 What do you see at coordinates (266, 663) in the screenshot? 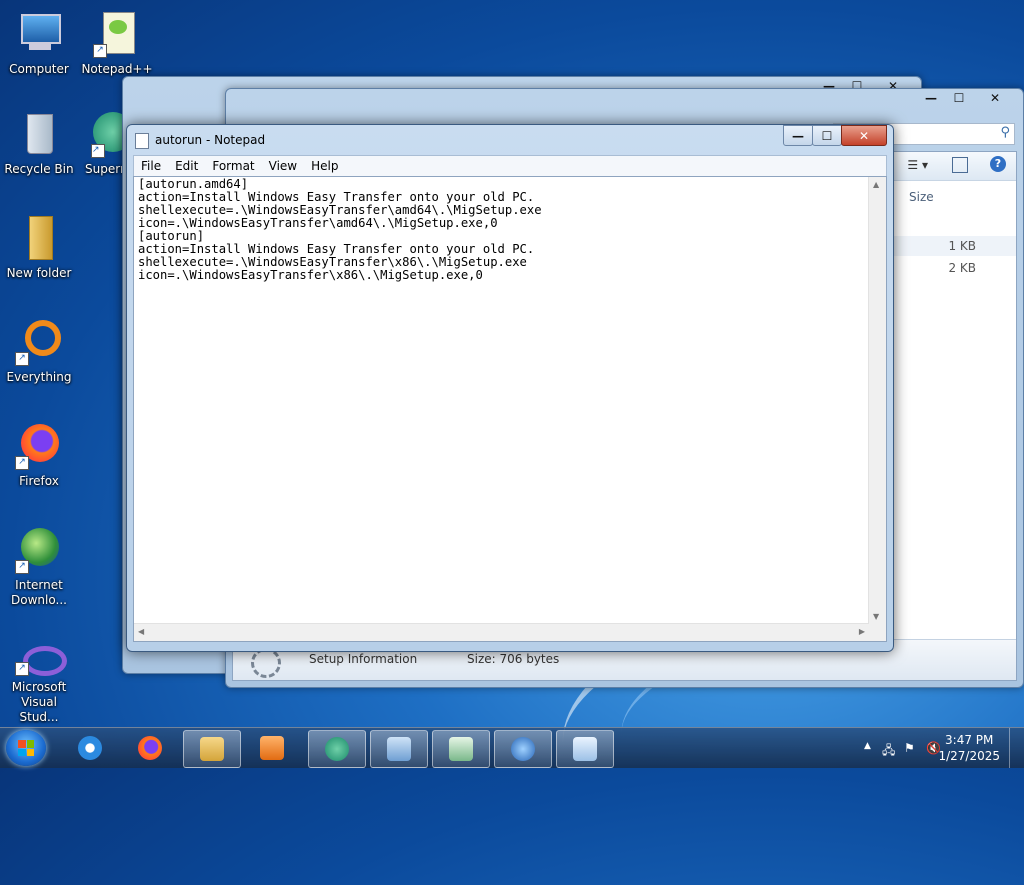
I see `settings-file-icon` at bounding box center [266, 663].